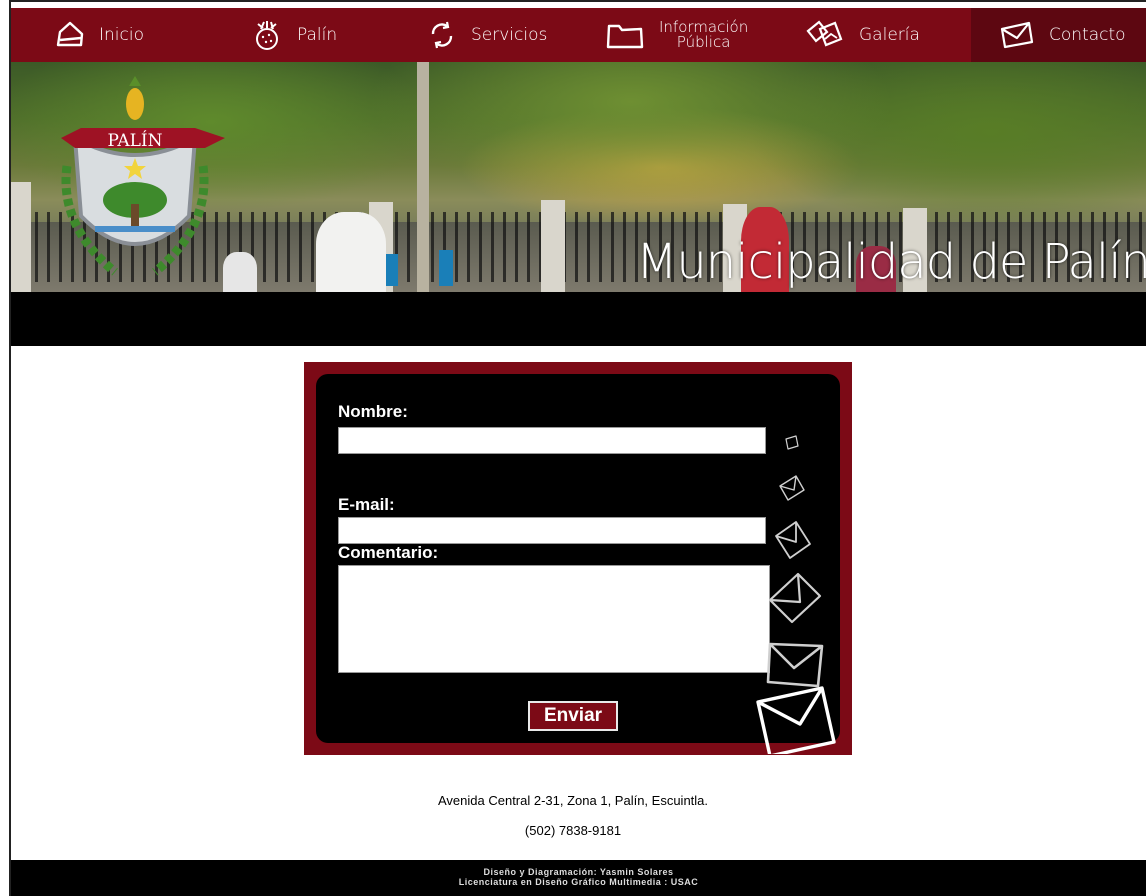  What do you see at coordinates (796, 594) in the screenshot?
I see `envelope-decoration-icon` at bounding box center [796, 594].